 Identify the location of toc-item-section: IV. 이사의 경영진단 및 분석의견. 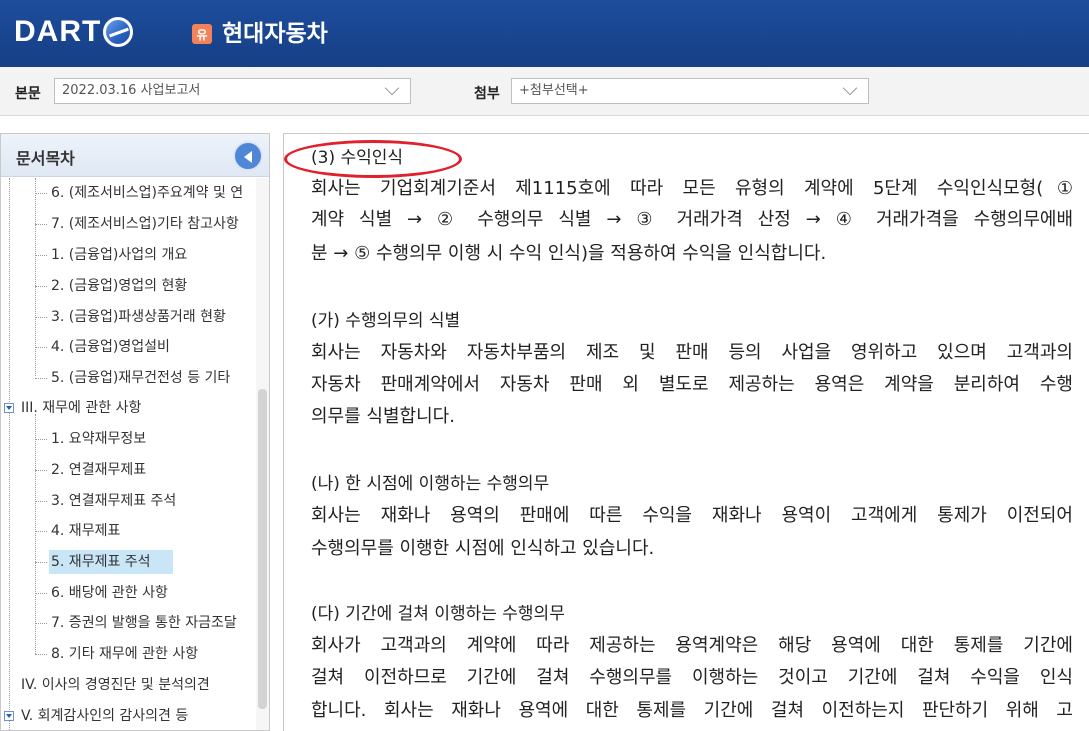
(116, 685).